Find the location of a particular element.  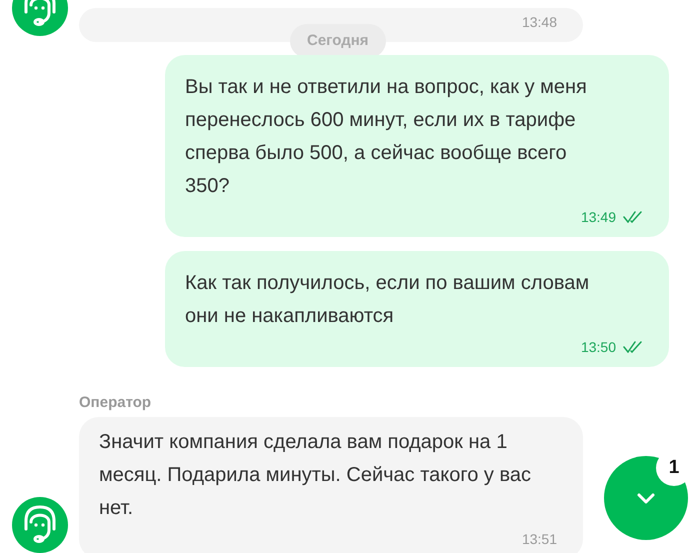

message-text: Вы так и не ответили на вопрос, как у меня перенеслось 600 минут, если их в тарифе сперва было 500, а сейчас вообще всего 350? is located at coordinates (386, 137).